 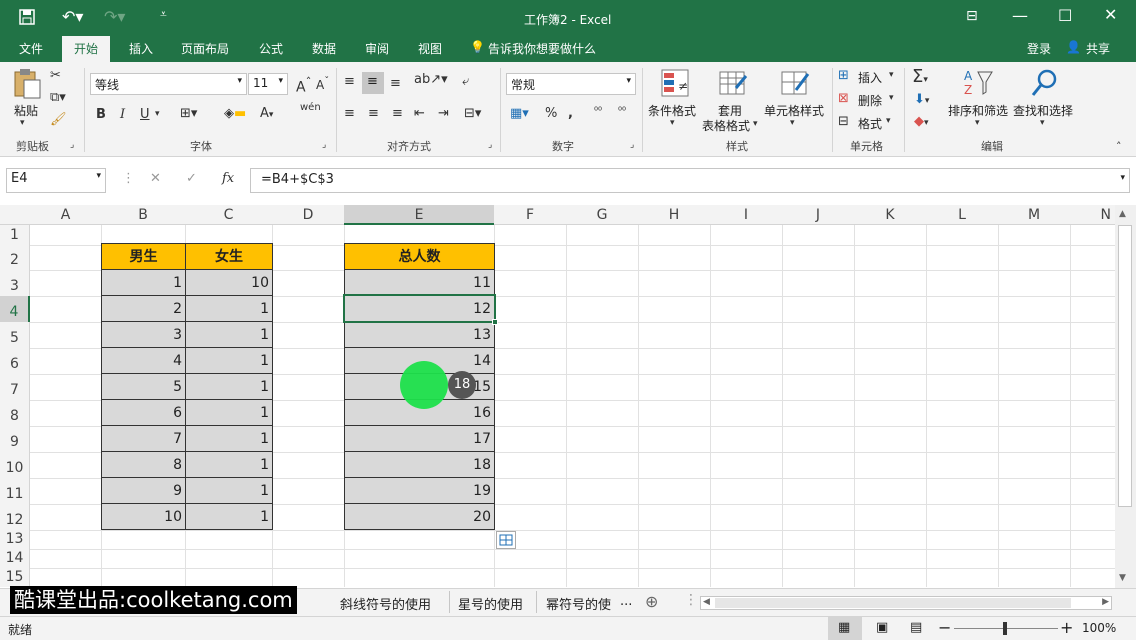 What do you see at coordinates (143, 308) in the screenshot?
I see `cell-b4: 2` at bounding box center [143, 308].